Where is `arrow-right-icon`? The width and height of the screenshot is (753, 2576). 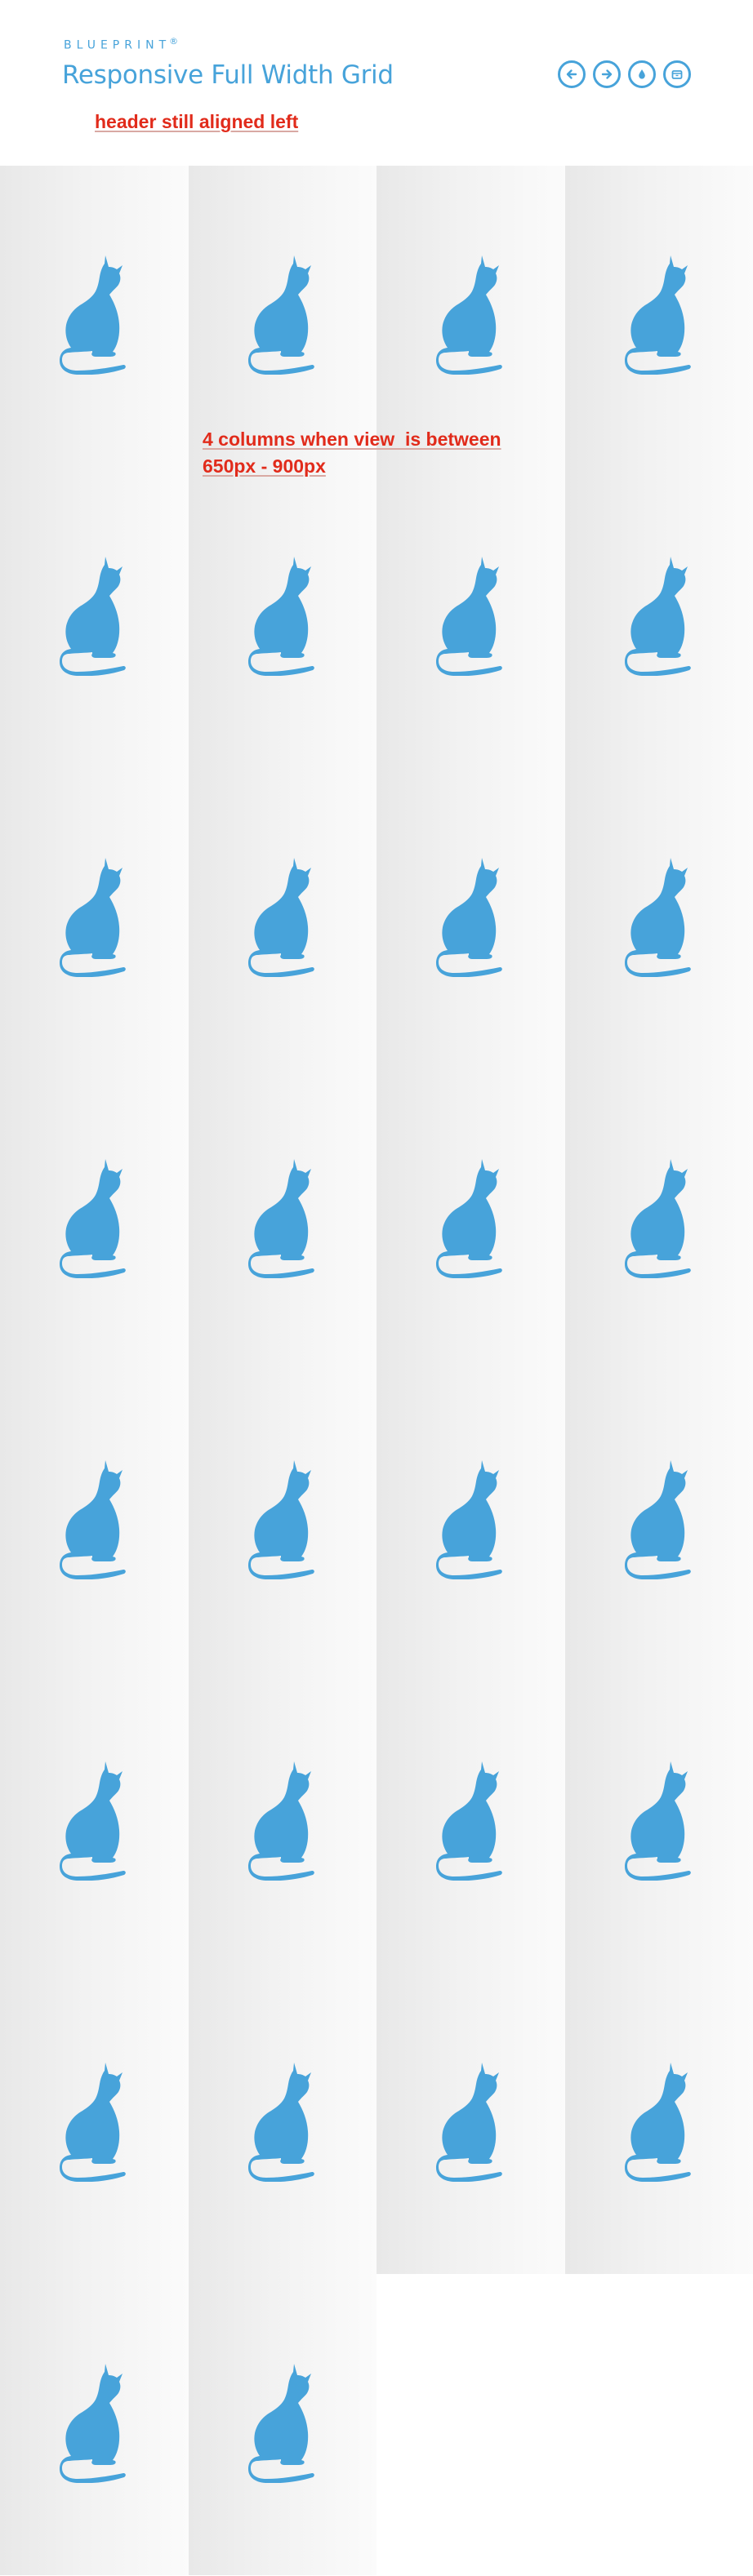
arrow-right-icon is located at coordinates (607, 74).